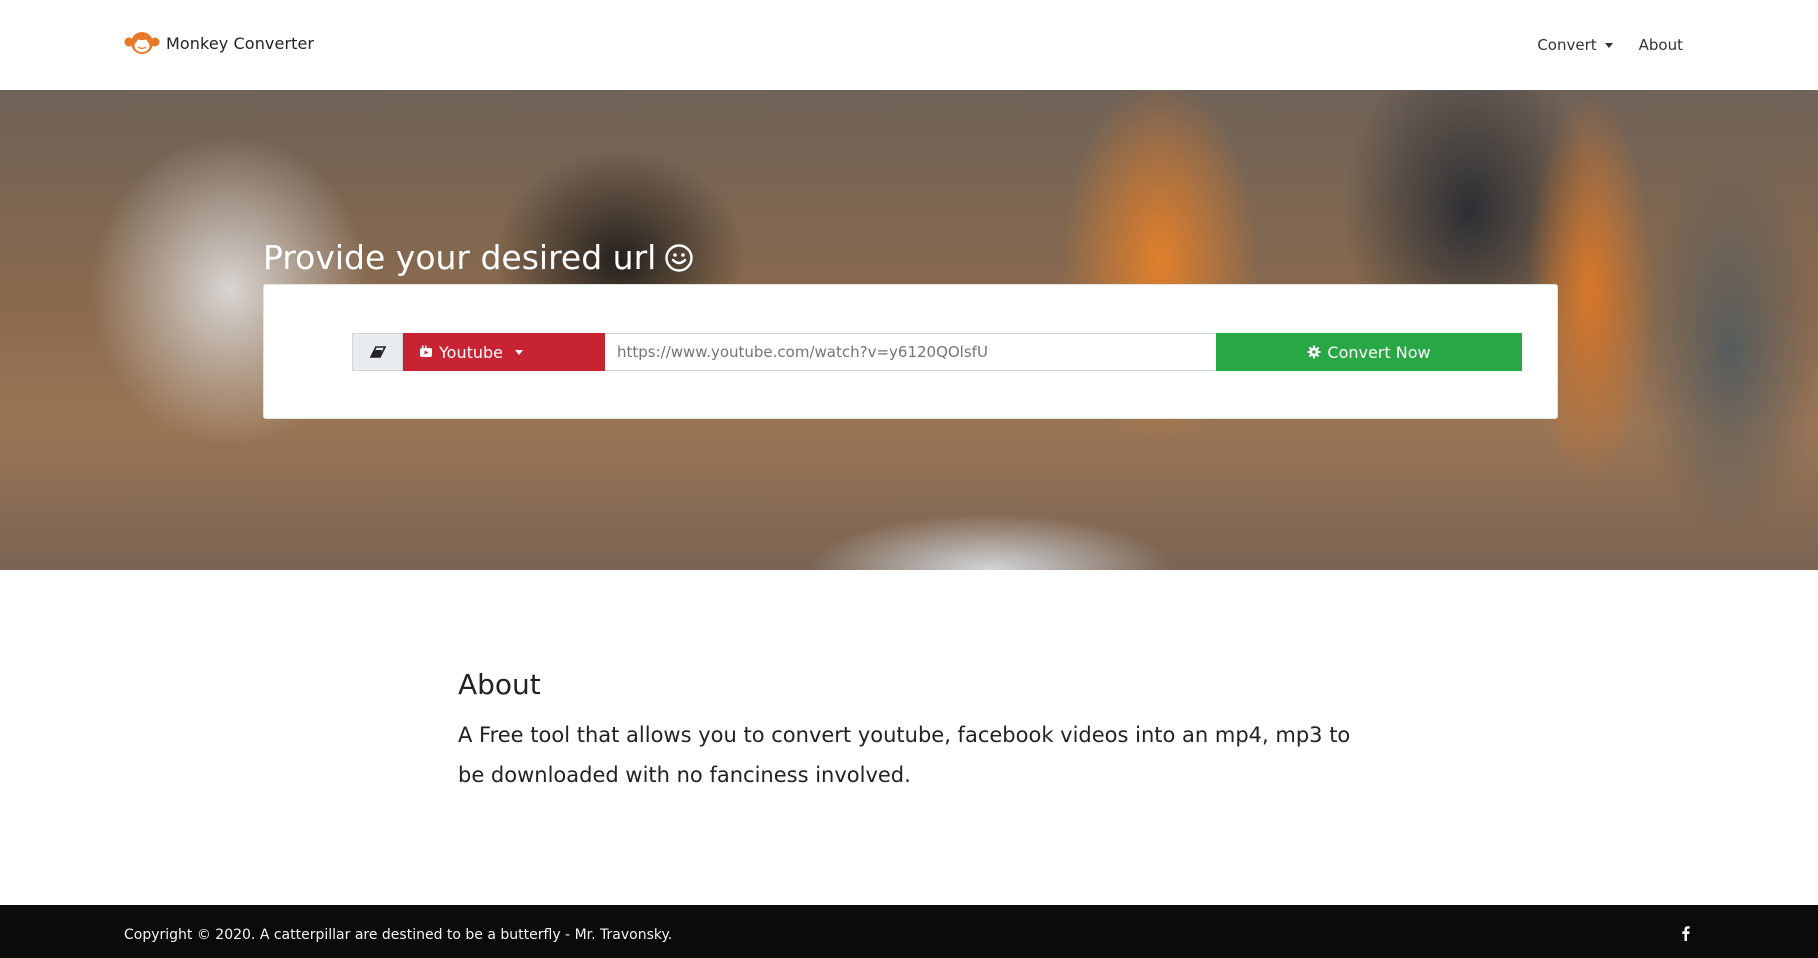  I want to click on source-select-label: Youtube, so click(471, 352).